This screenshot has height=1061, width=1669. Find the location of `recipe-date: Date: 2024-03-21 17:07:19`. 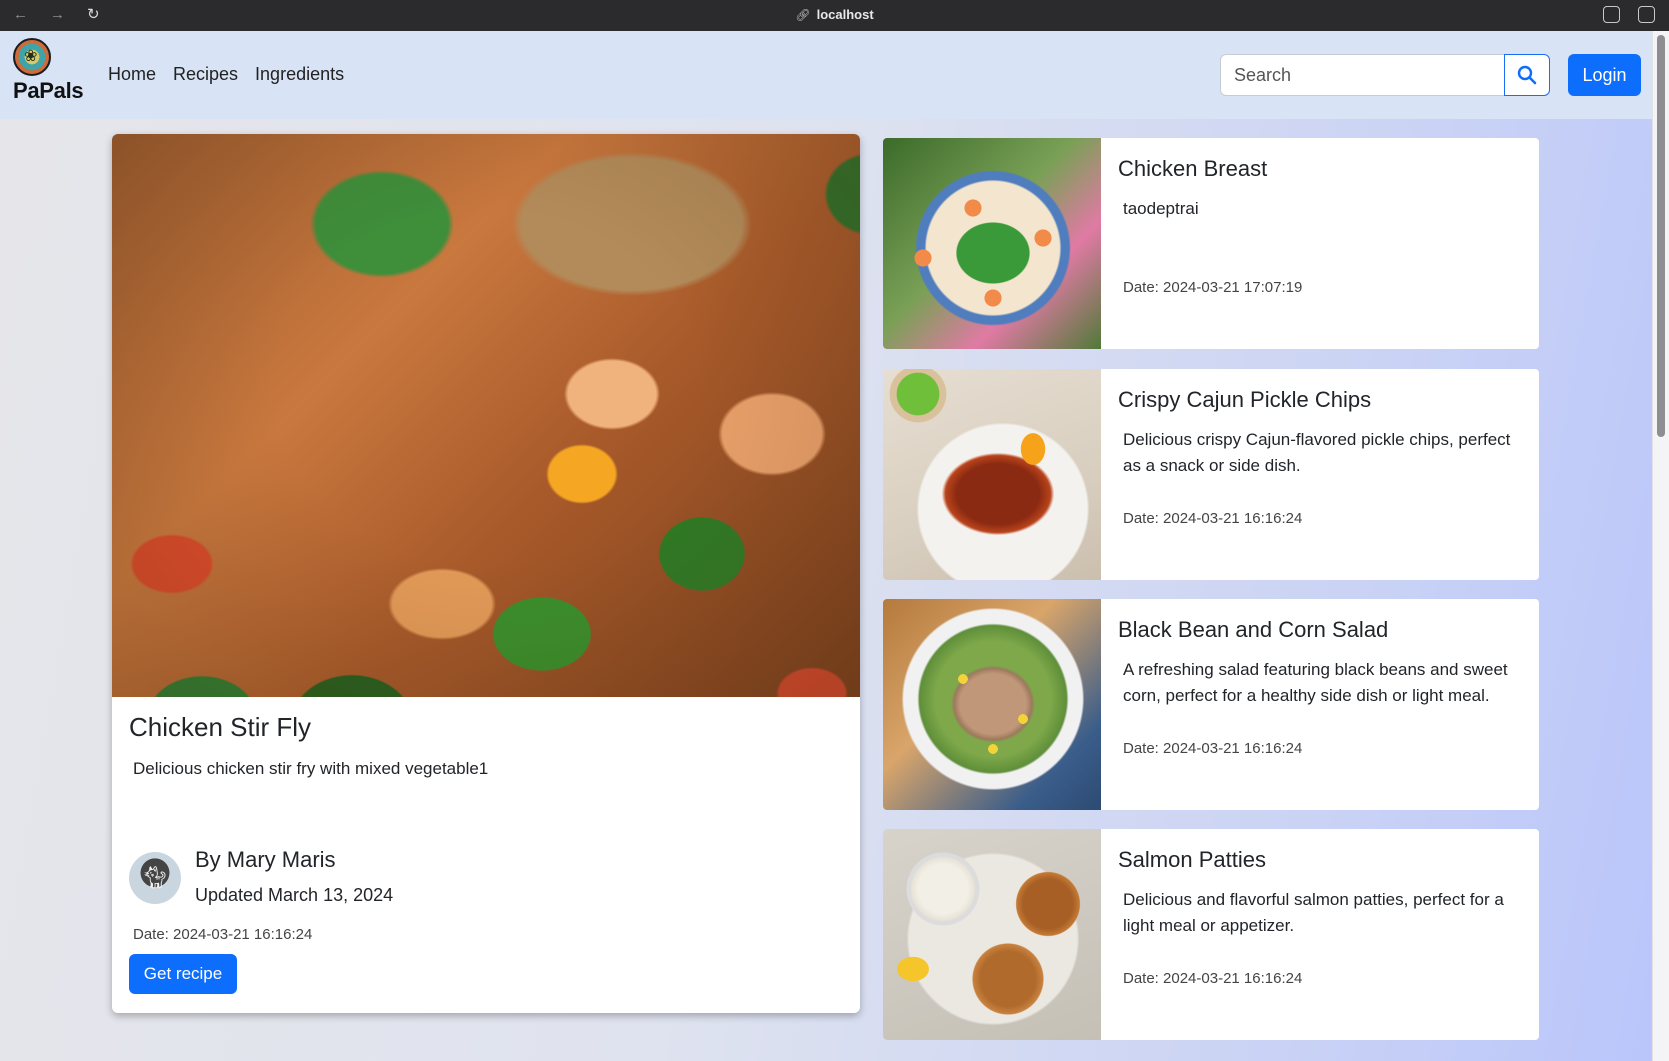

recipe-date: Date: 2024-03-21 17:07:19 is located at coordinates (1213, 287).